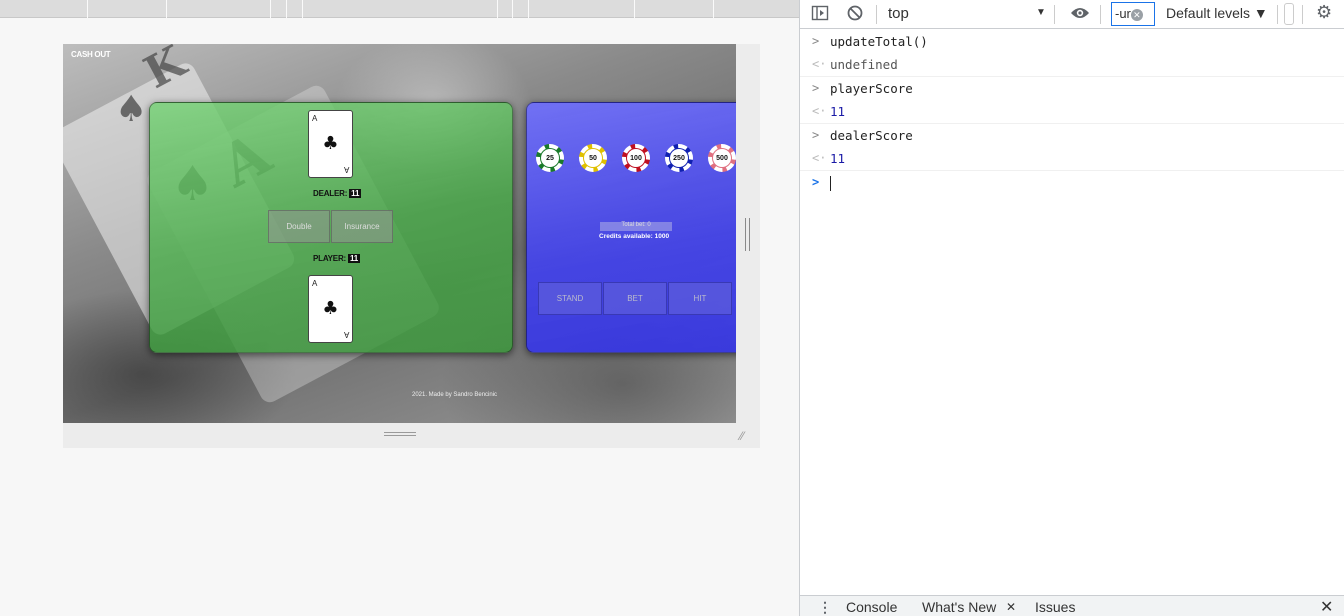 This screenshot has width=1344, height=616. What do you see at coordinates (362, 226) in the screenshot?
I see `insurance-button: Insurance` at bounding box center [362, 226].